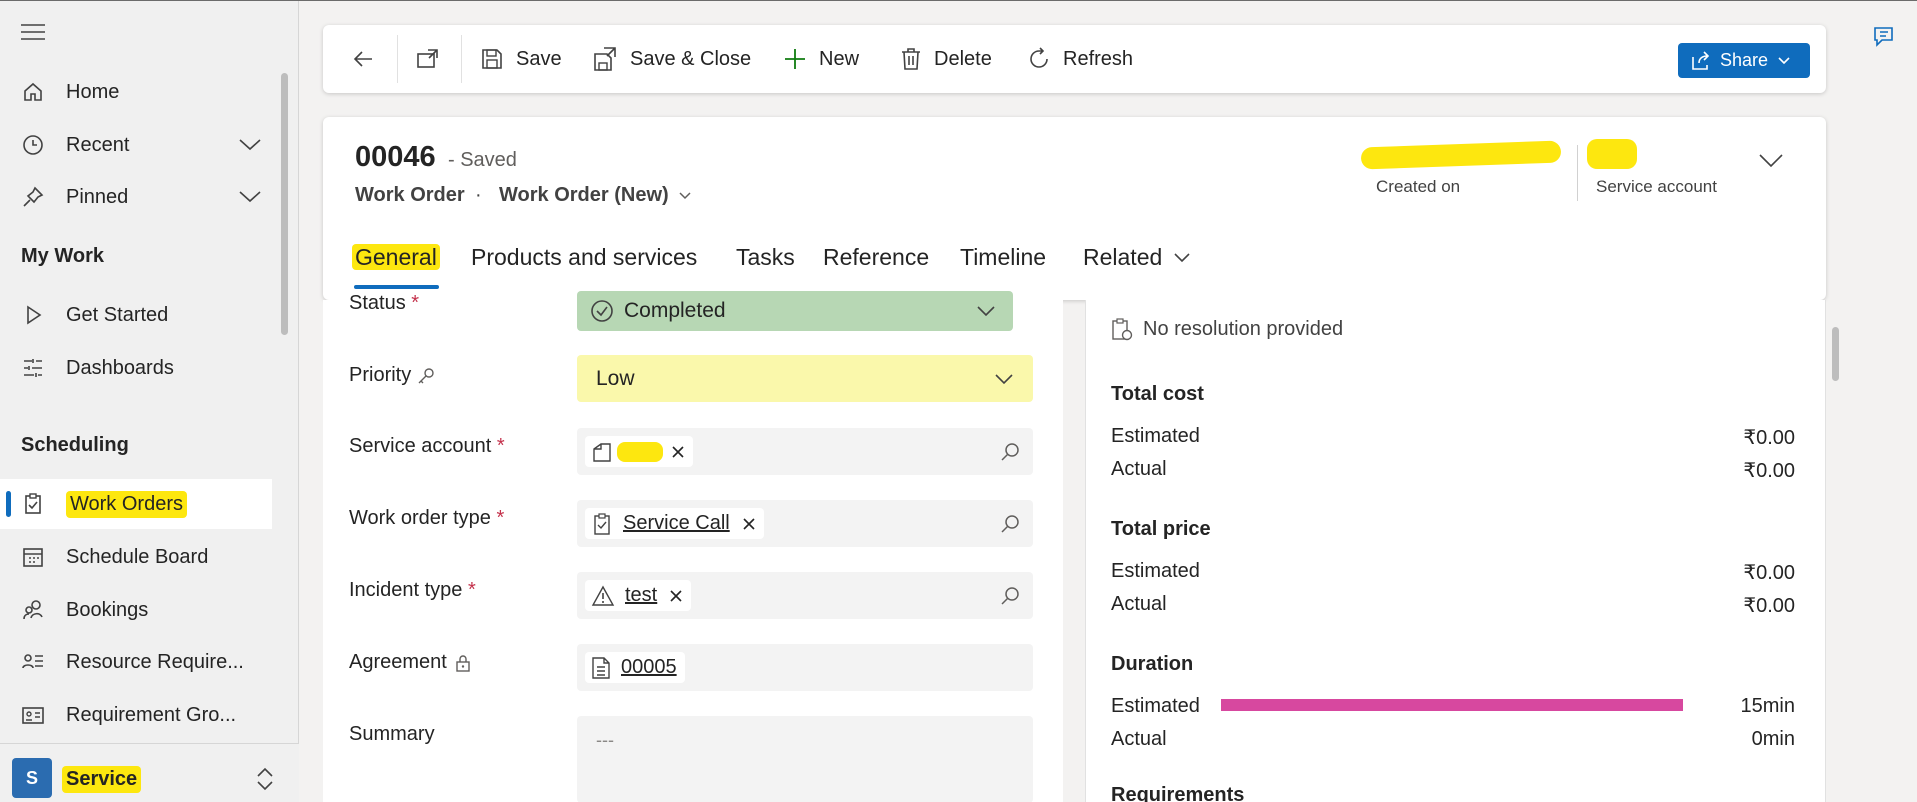  What do you see at coordinates (876, 257) in the screenshot?
I see `tab-reference: Reference` at bounding box center [876, 257].